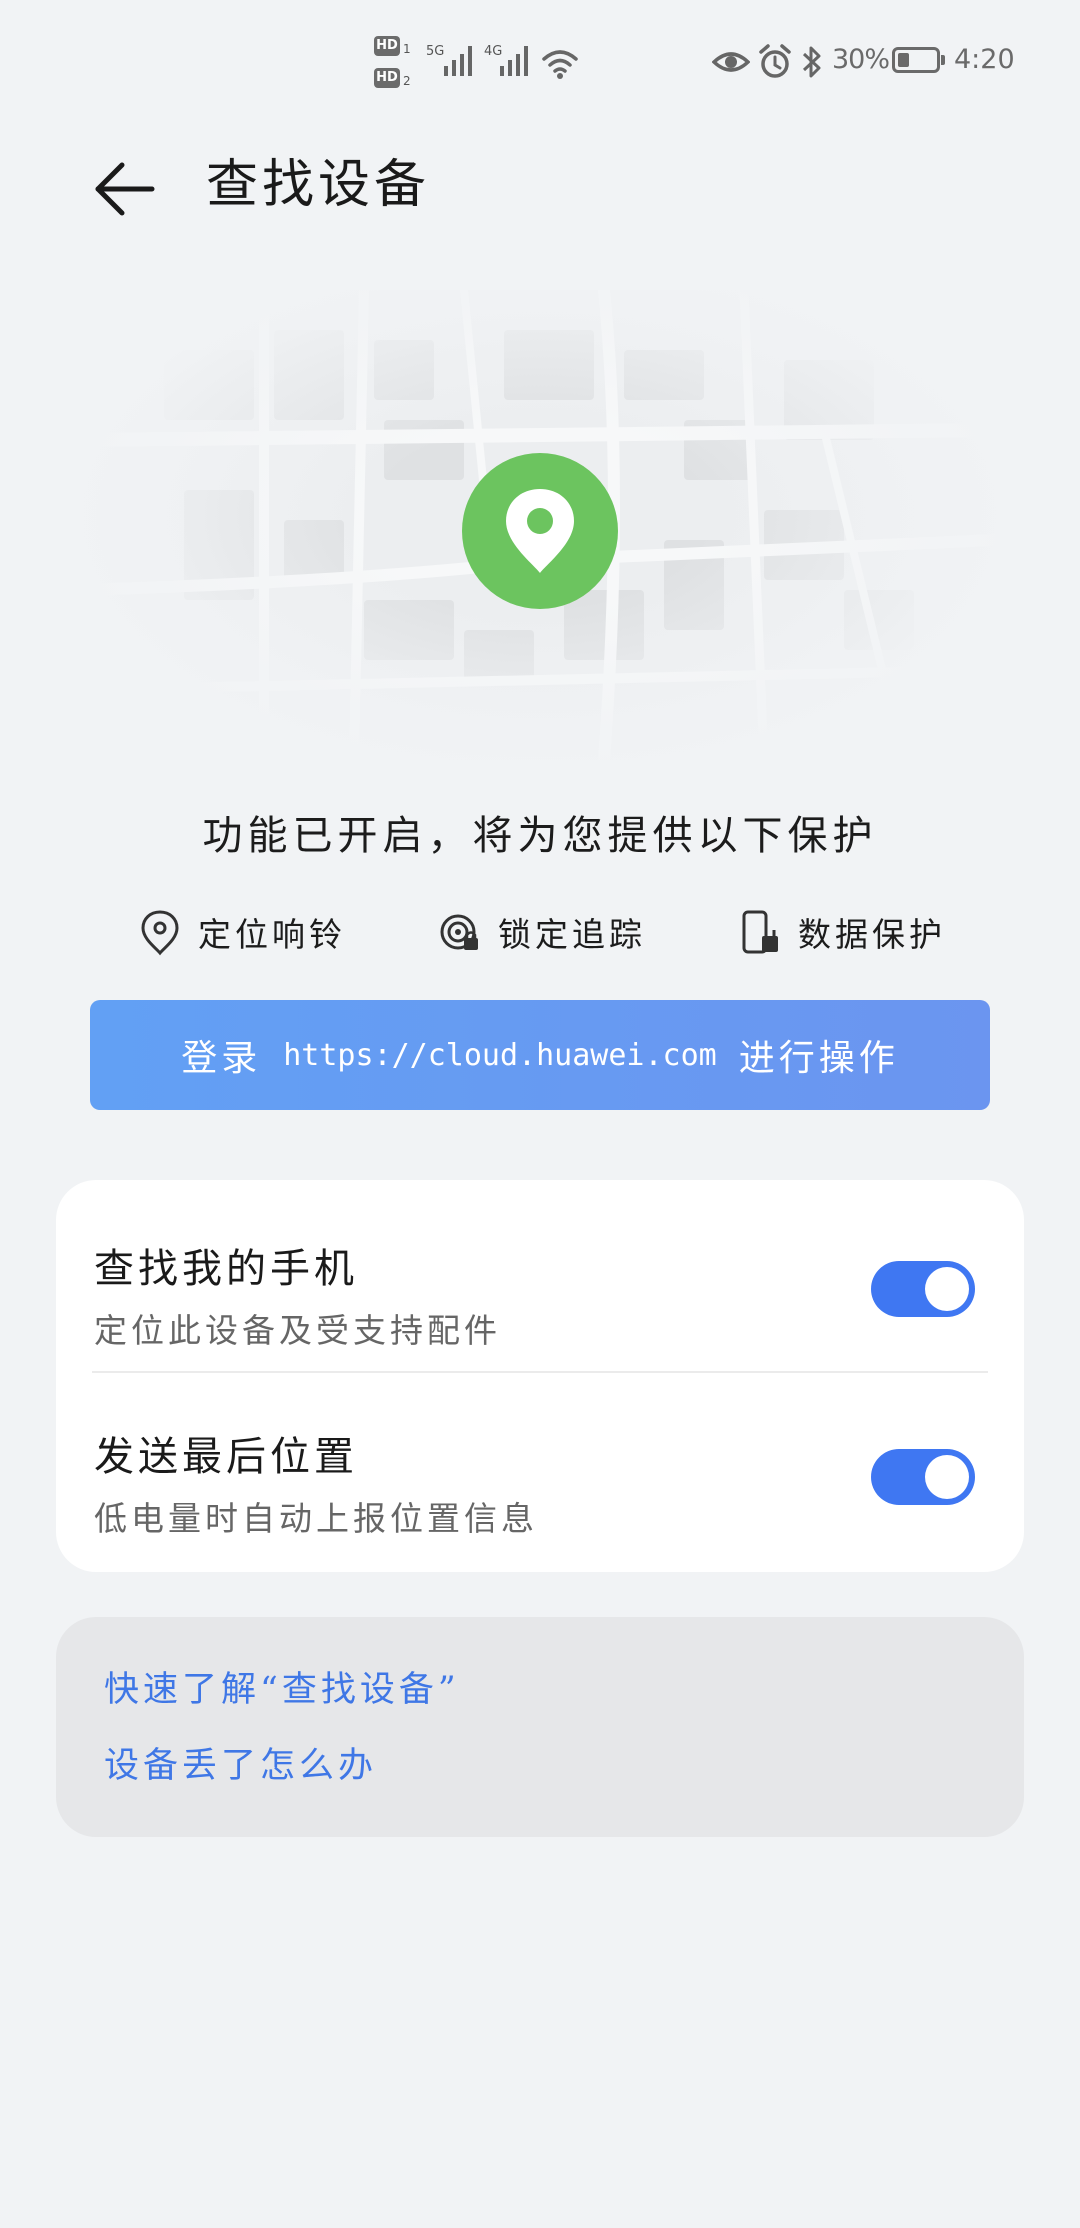  I want to click on status-bar: HD 1 HD 2 5G 4G 30% 4:20, so click(540, 62).